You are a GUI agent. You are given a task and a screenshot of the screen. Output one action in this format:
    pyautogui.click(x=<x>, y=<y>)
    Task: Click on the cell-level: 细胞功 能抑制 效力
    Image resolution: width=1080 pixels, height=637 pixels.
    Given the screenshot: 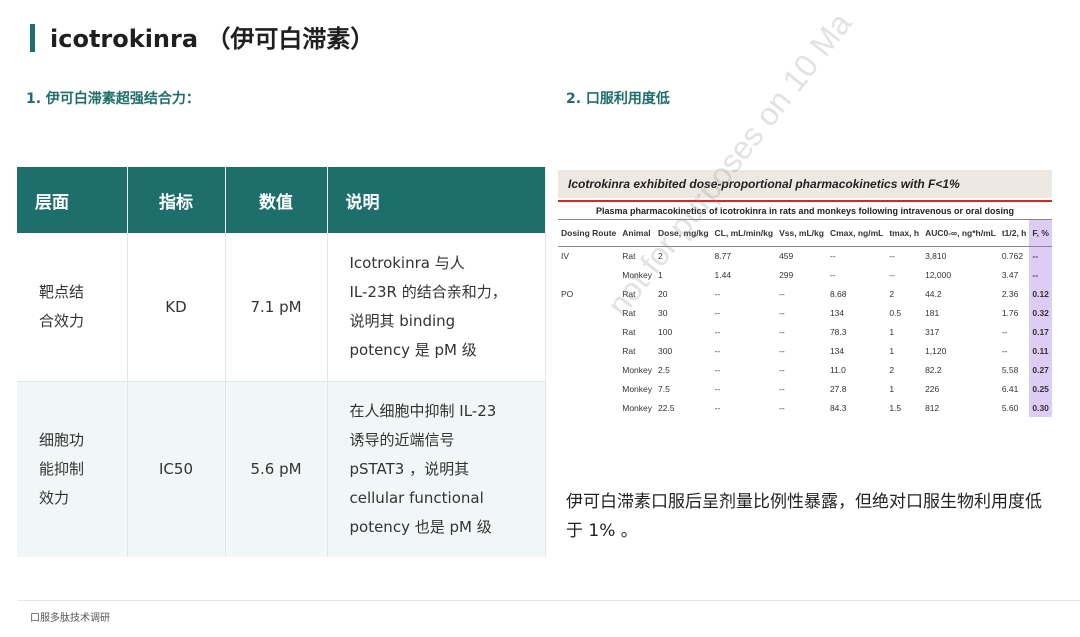 What is the action you would take?
    pyautogui.click(x=72, y=469)
    